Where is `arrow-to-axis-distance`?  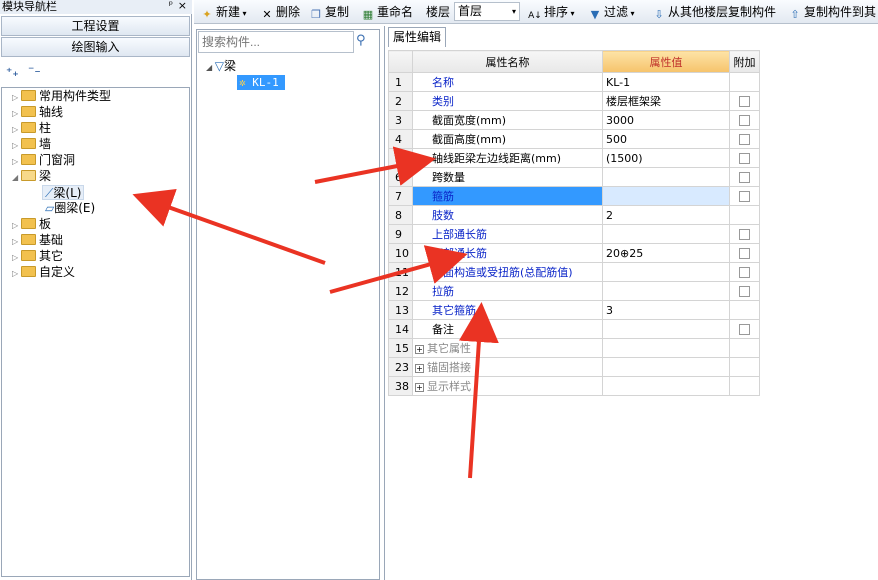 arrow-to-axis-distance is located at coordinates (375, 166).